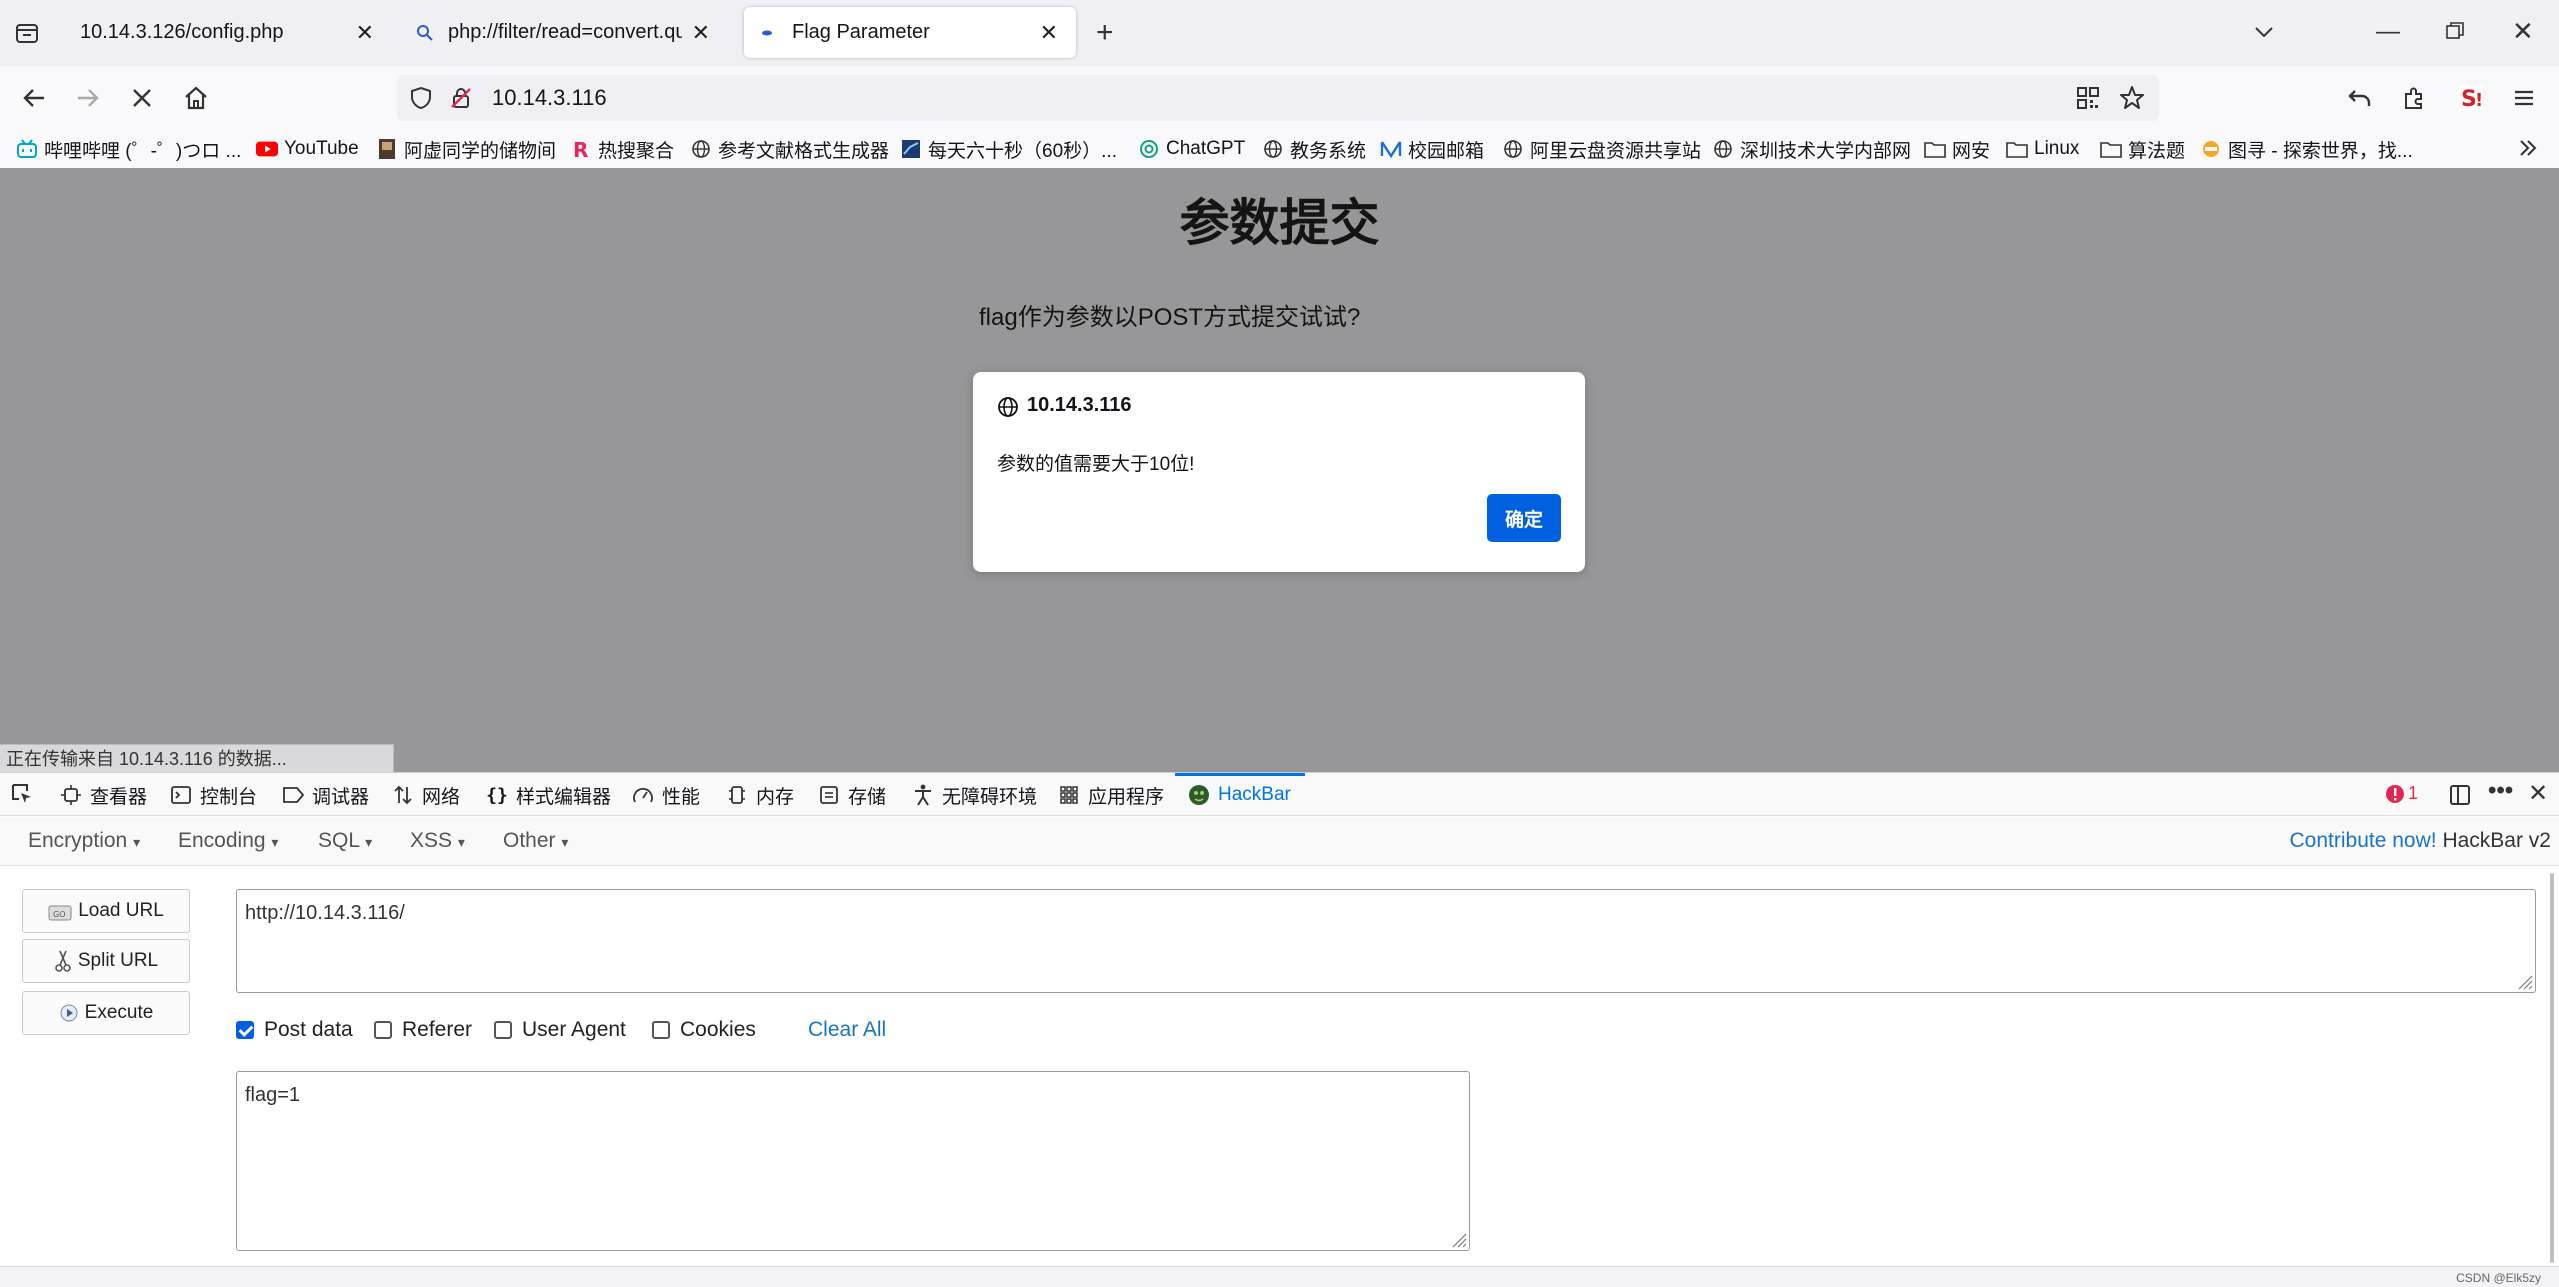 The height and width of the screenshot is (1287, 2559). Describe the element at coordinates (228, 841) in the screenshot. I see `menu-encoding: Encoding ▾` at that location.